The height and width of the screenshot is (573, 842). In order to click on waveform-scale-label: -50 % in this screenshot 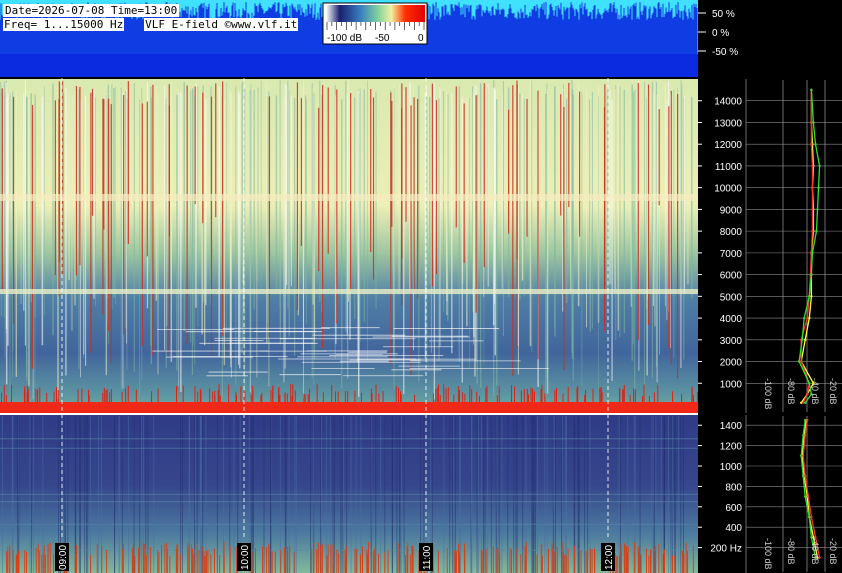, I will do `click(725, 52)`.